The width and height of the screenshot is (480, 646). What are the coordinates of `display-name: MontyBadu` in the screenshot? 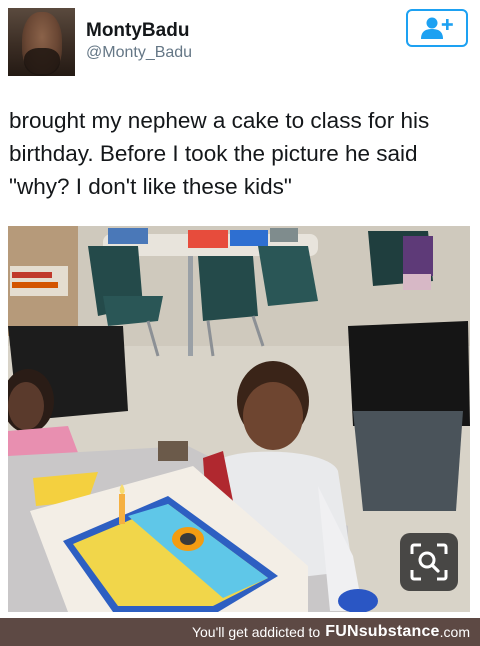 It's located at (137, 31).